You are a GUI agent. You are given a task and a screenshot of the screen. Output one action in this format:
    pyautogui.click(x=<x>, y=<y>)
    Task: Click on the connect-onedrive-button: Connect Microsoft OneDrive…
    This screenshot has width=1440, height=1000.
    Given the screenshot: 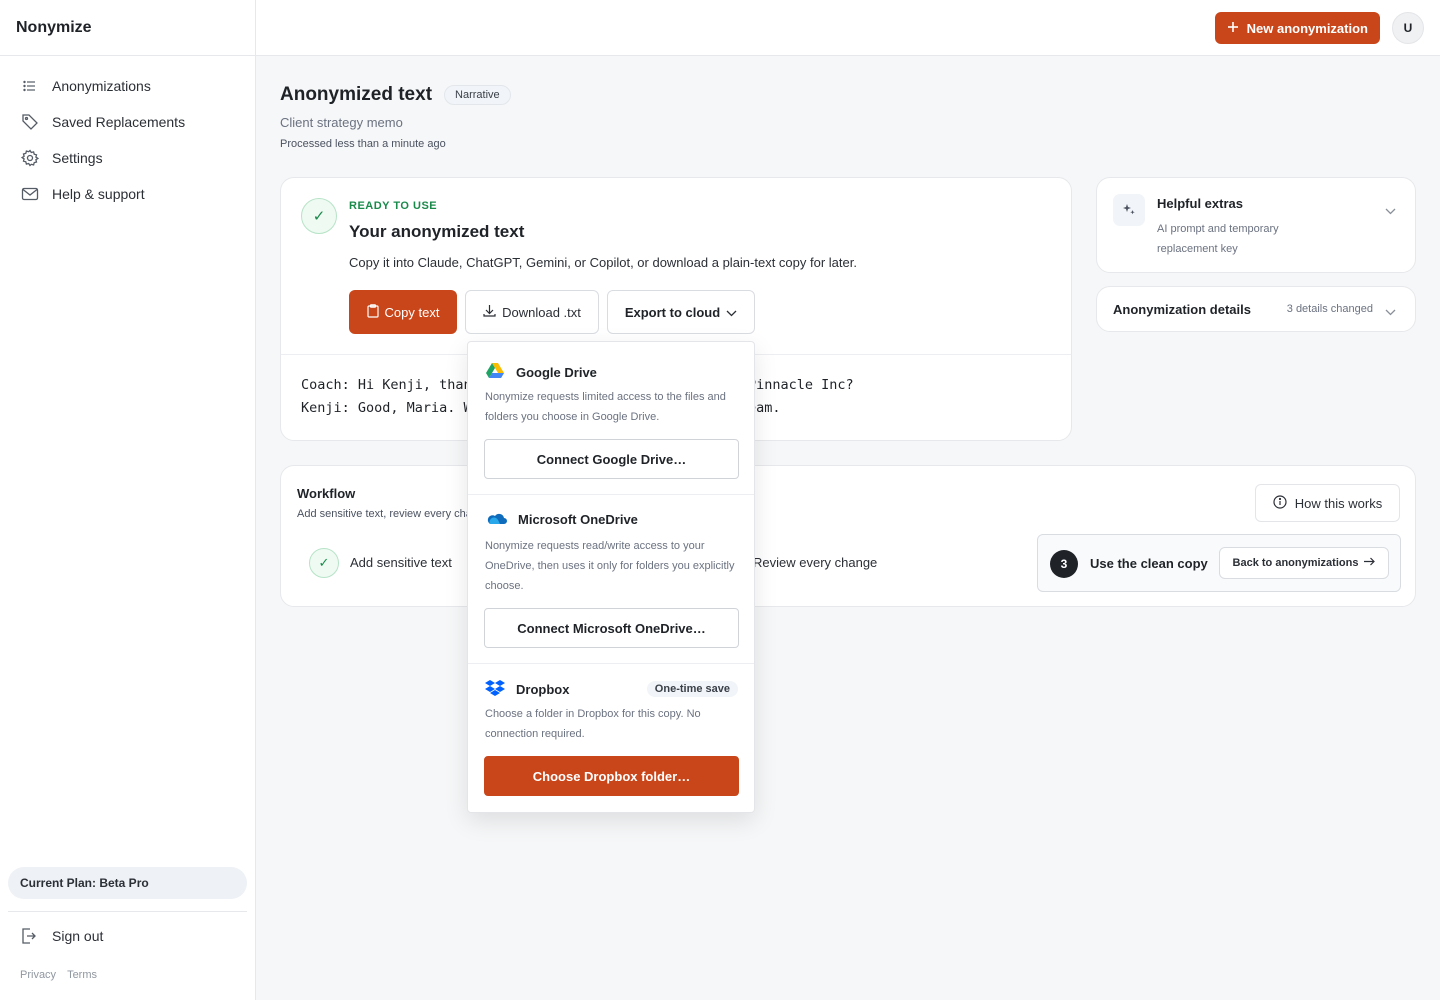 What is the action you would take?
    pyautogui.click(x=611, y=628)
    